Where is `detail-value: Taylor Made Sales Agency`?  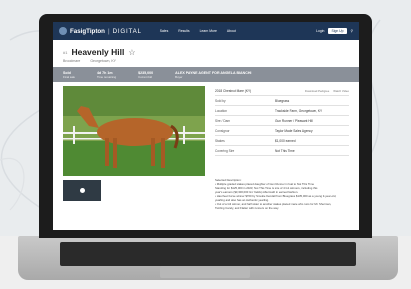
detail-value: Taylor Made Sales Agency is located at coordinates (294, 130).